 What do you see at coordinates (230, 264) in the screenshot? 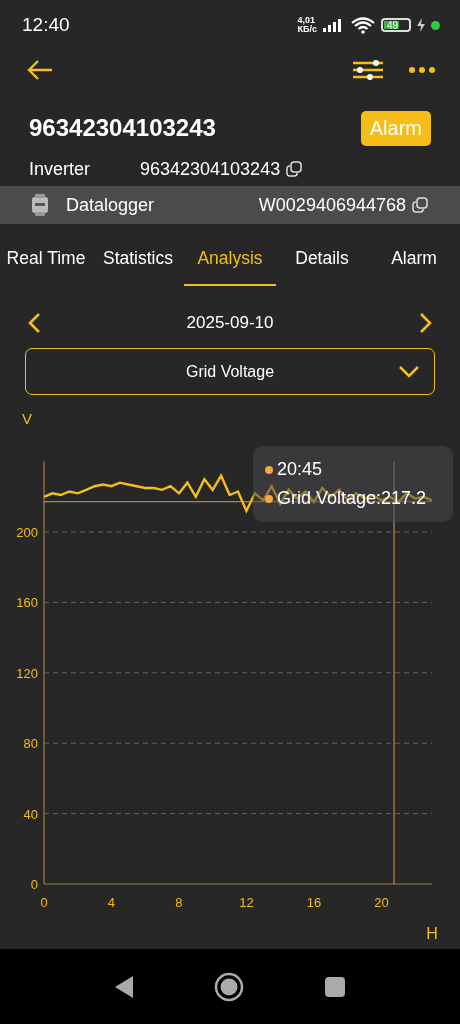
I see `tab: Analysis` at bounding box center [230, 264].